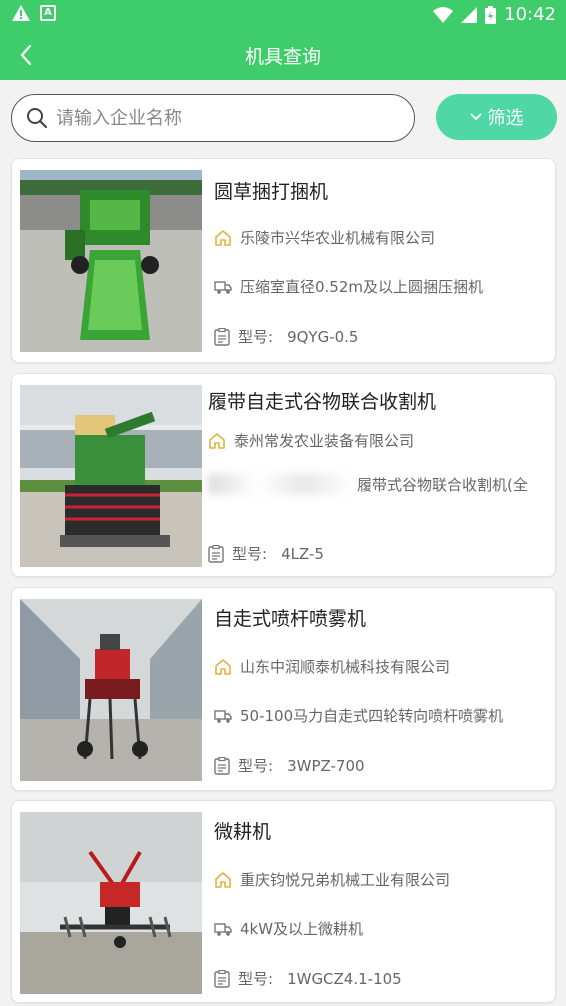 Image resolution: width=566 pixels, height=1006 pixels. I want to click on filter-label: 筛选, so click(505, 118).